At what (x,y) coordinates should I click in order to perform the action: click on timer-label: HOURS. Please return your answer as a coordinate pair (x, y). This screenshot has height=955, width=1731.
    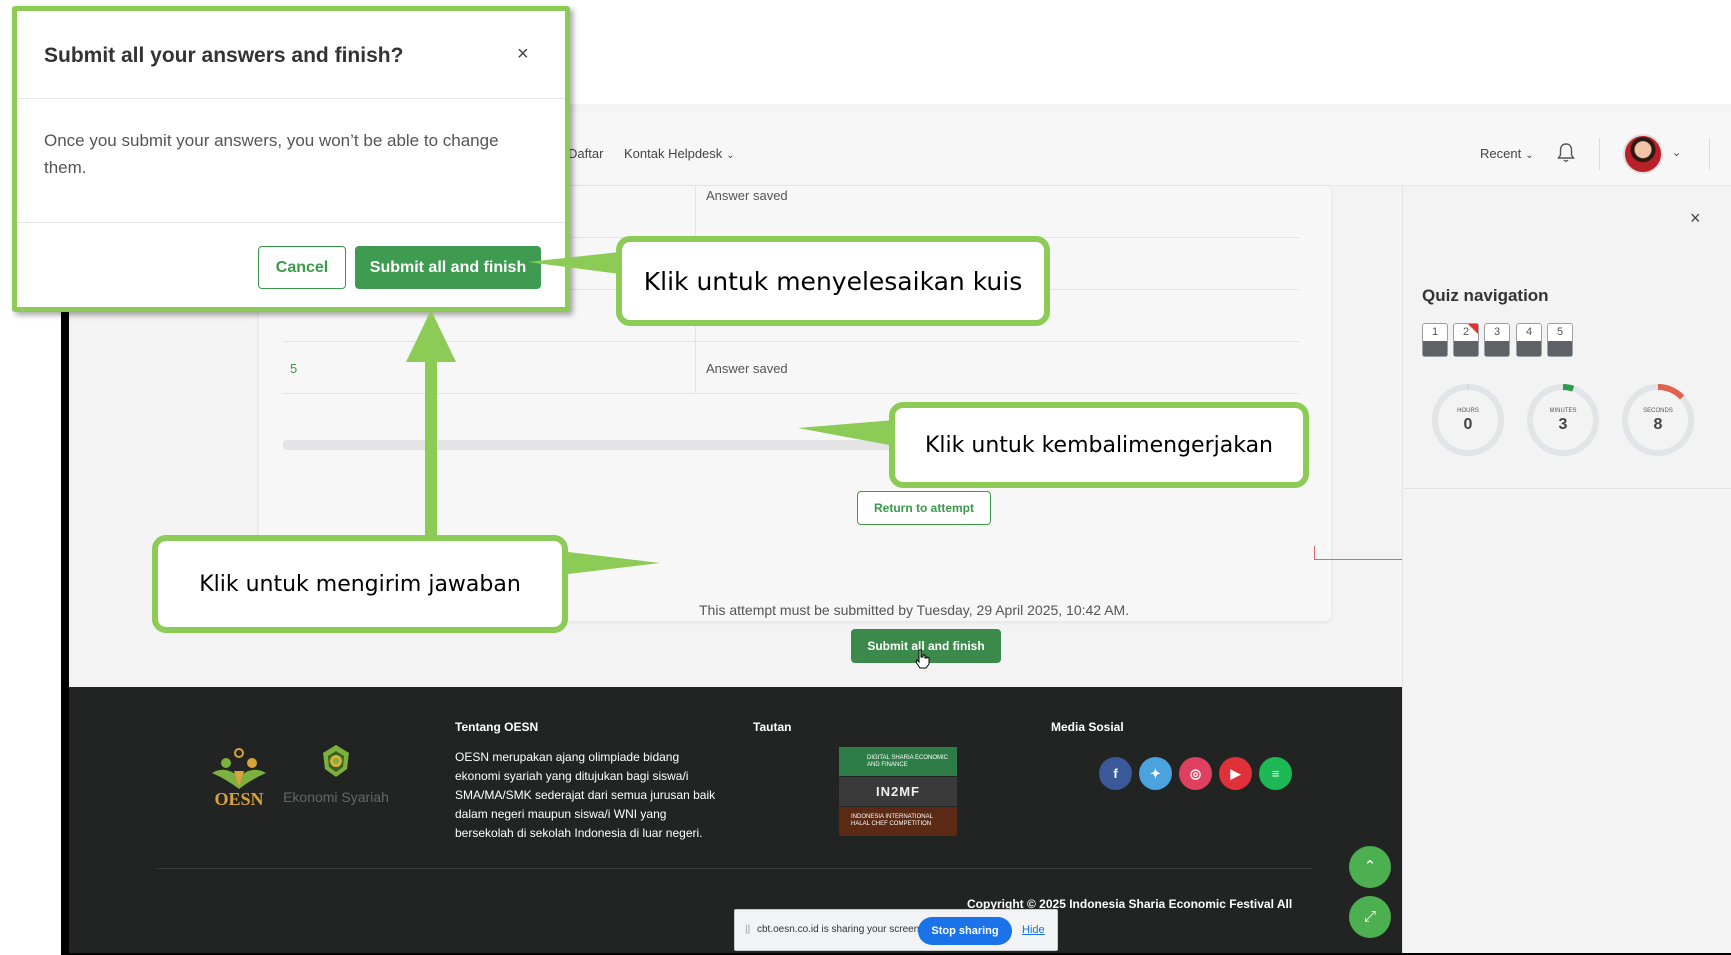
    Looking at the image, I should click on (1468, 411).